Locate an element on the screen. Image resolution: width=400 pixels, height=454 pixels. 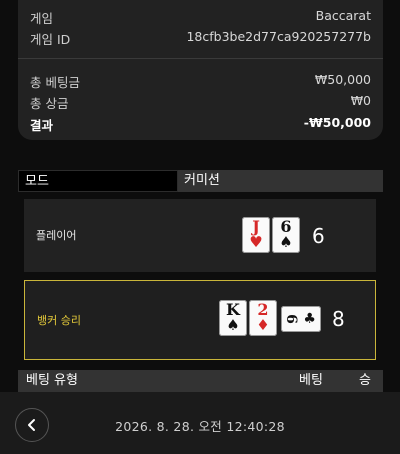
banker-win-label: 뱅커 승리 is located at coordinates (59, 320).